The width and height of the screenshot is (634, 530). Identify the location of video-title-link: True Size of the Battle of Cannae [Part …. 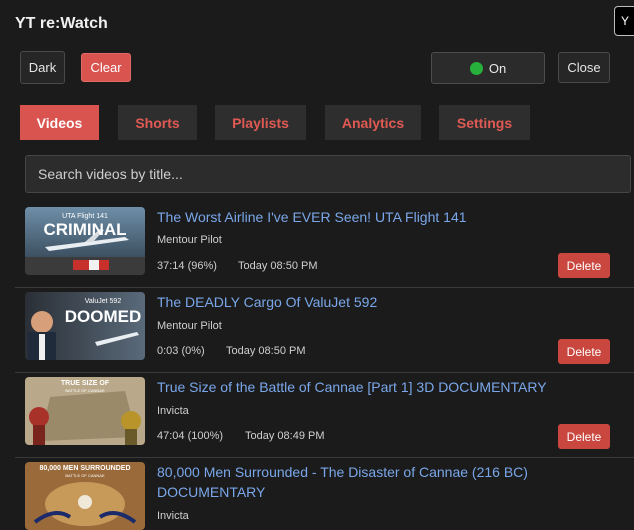
(357, 387).